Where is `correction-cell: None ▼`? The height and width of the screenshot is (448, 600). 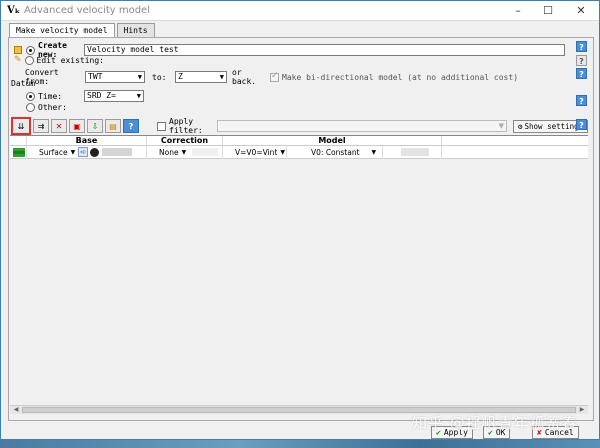 correction-cell: None ▼ is located at coordinates (185, 152).